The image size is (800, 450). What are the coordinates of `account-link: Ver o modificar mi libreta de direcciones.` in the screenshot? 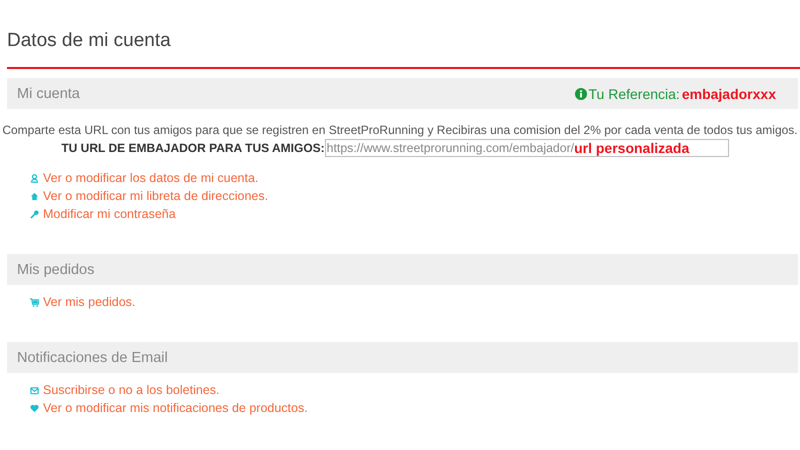 It's located at (155, 196).